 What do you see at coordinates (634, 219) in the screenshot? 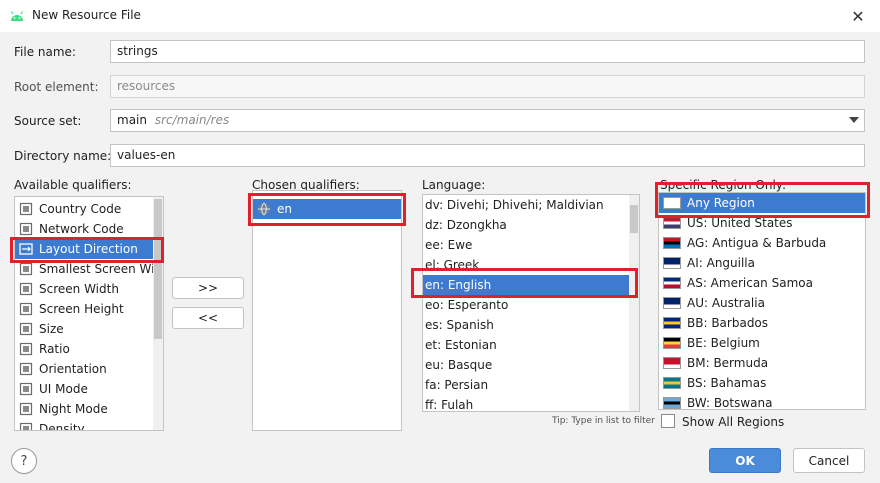
I see `language-scroll-thumb` at bounding box center [634, 219].